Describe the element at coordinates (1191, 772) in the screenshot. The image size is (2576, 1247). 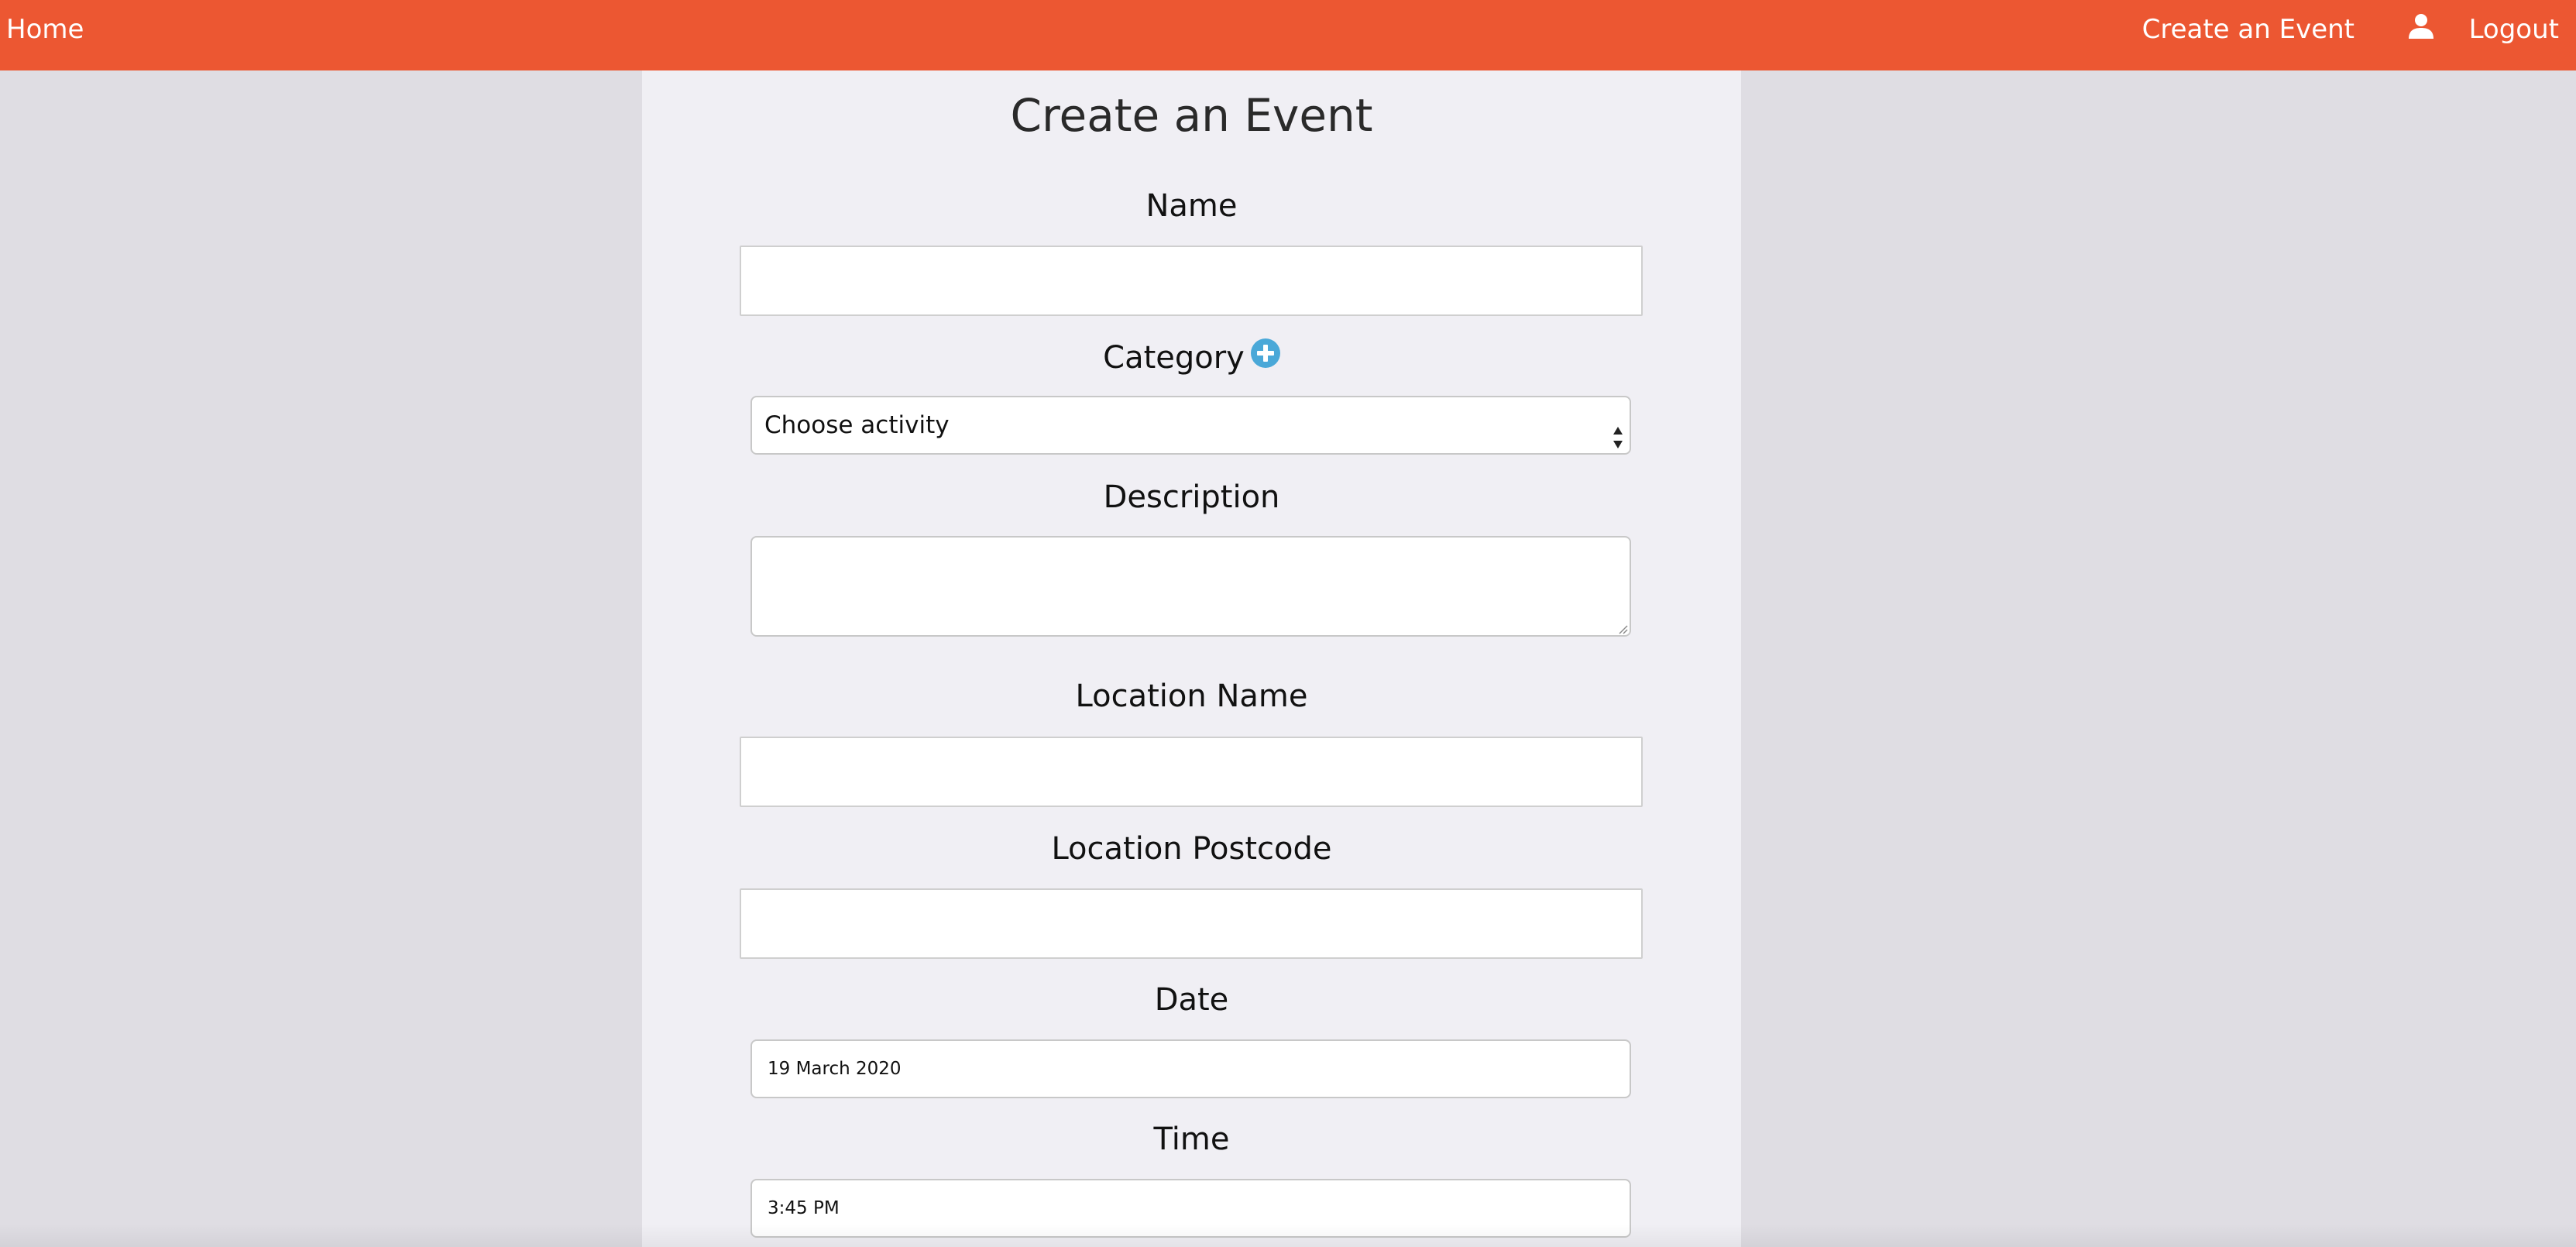
I see `location-name-input` at that location.